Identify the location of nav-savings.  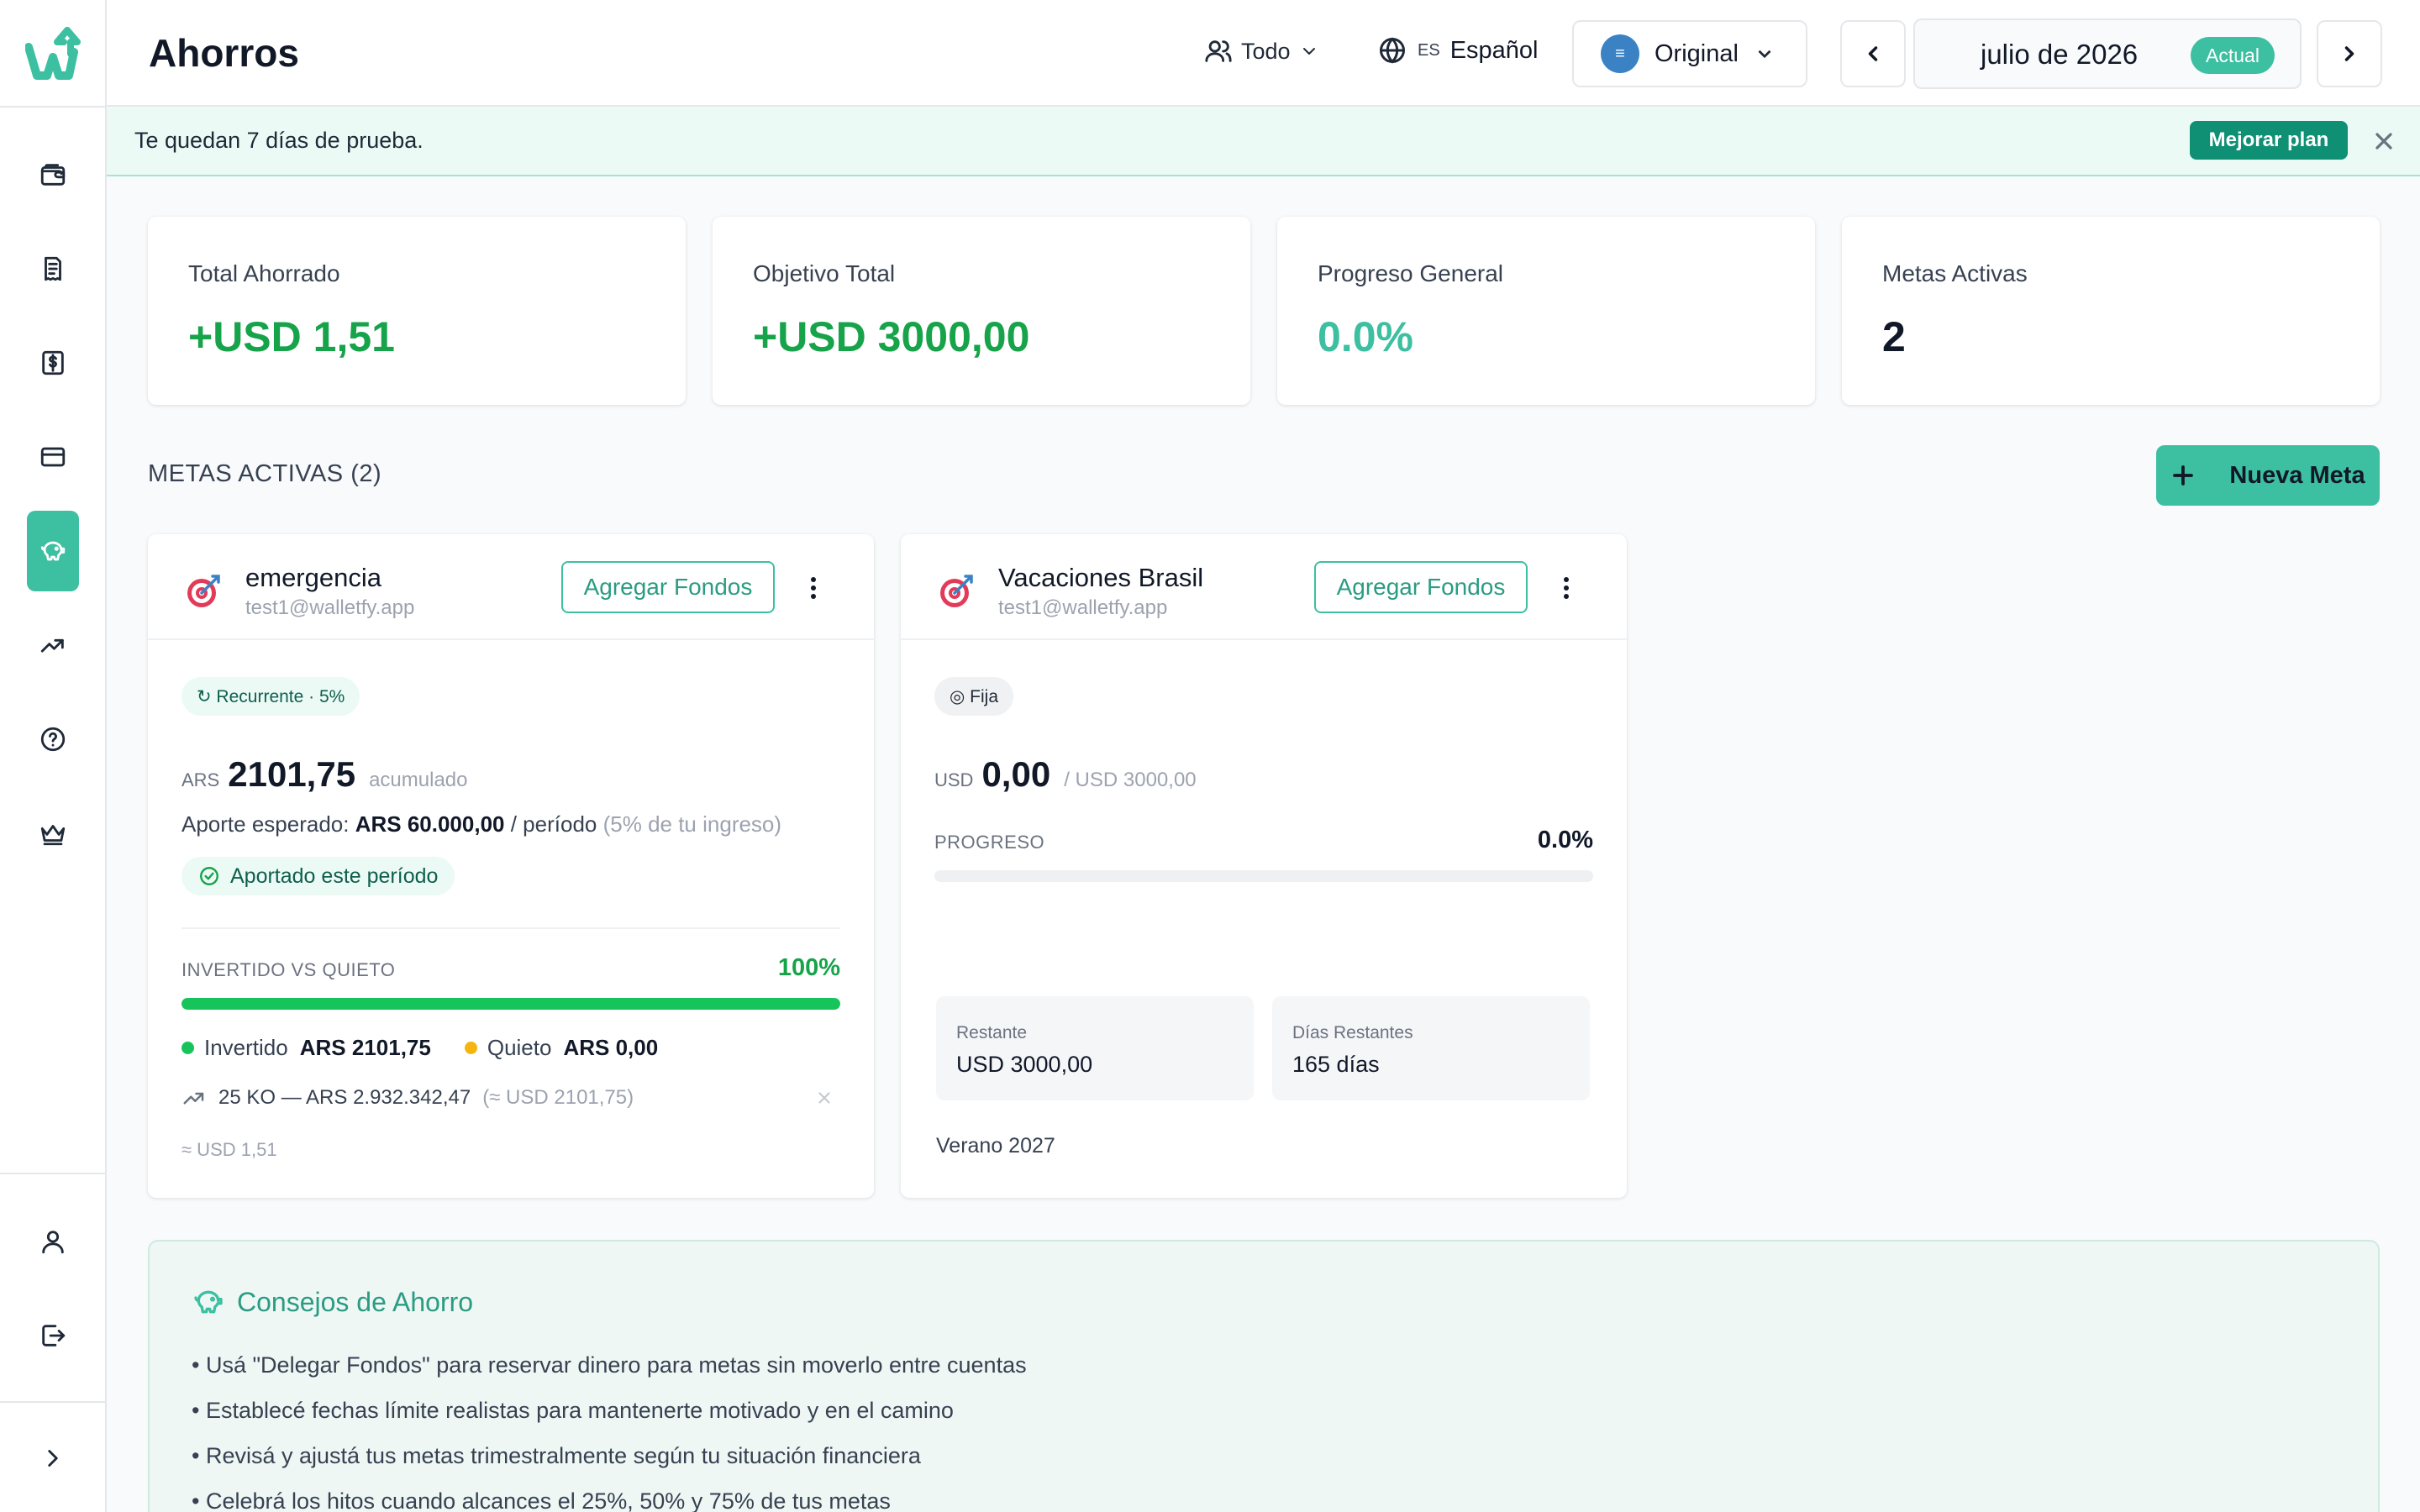
(53, 551).